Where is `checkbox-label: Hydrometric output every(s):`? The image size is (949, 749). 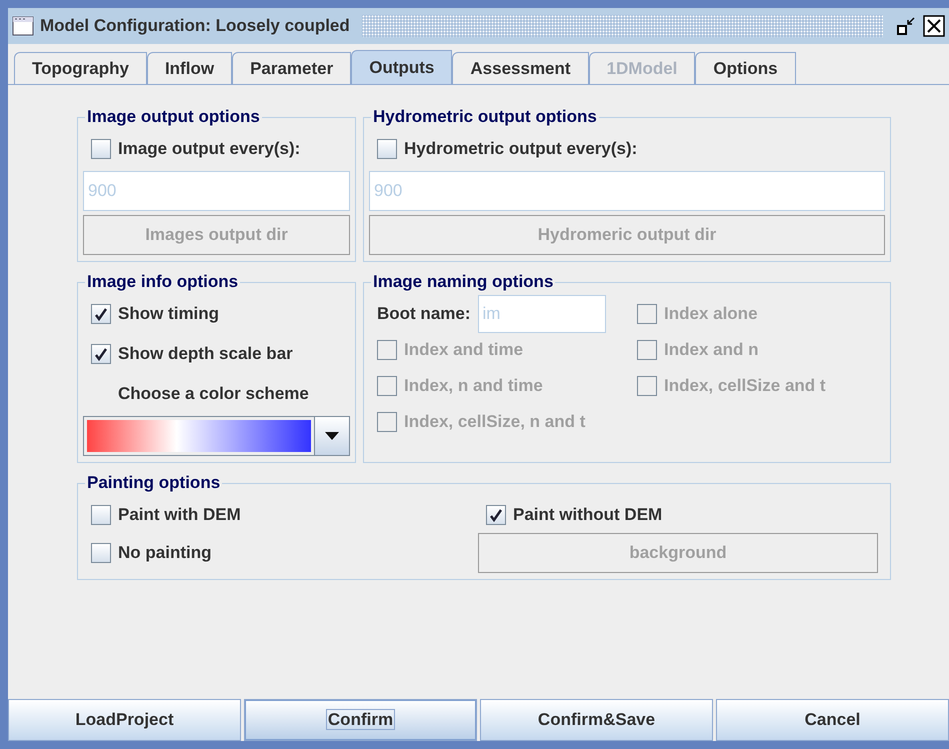 checkbox-label: Hydrometric output every(s): is located at coordinates (521, 149).